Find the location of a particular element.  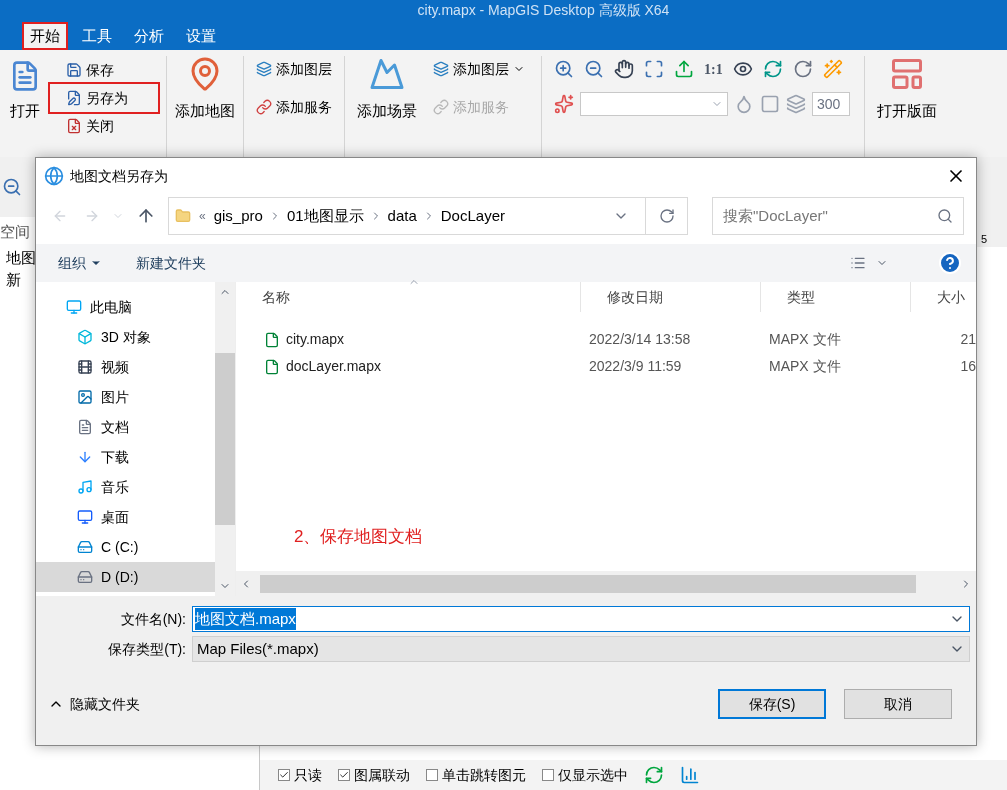

rotate-icon is located at coordinates (802, 69).